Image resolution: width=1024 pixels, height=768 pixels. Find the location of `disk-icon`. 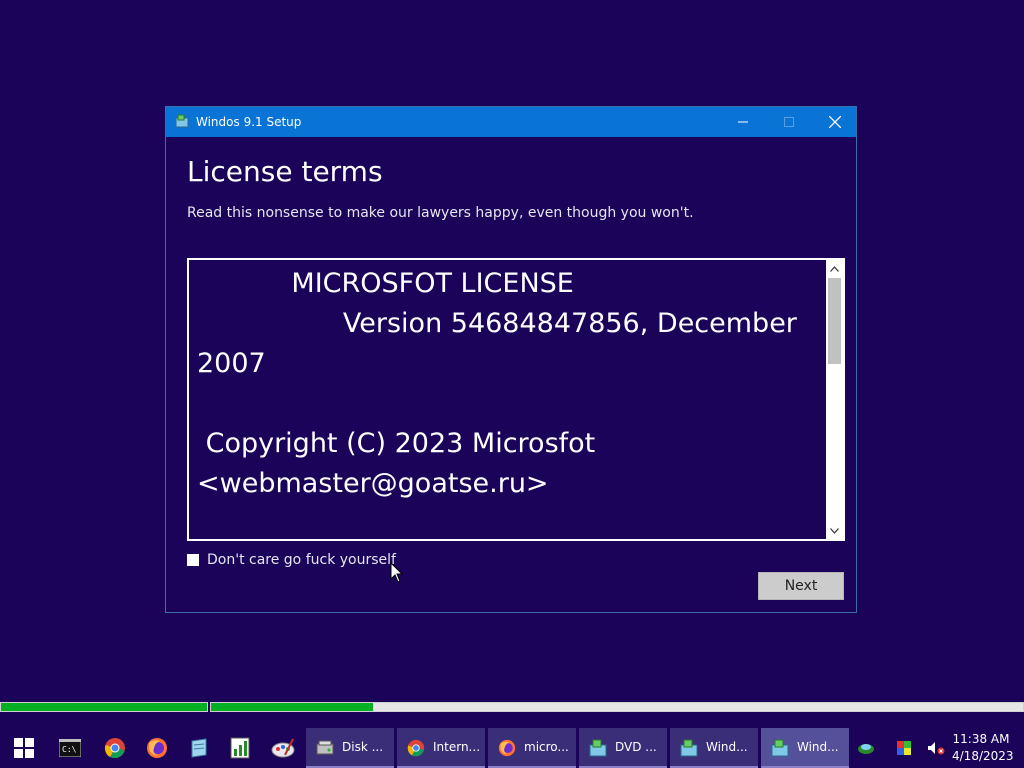

disk-icon is located at coordinates (325, 747).